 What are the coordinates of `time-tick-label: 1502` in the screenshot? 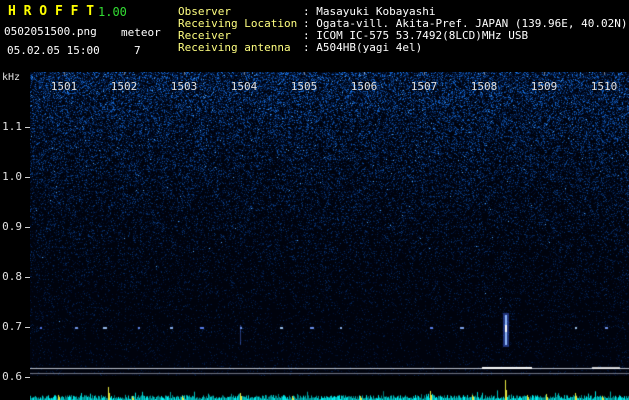 It's located at (124, 86).